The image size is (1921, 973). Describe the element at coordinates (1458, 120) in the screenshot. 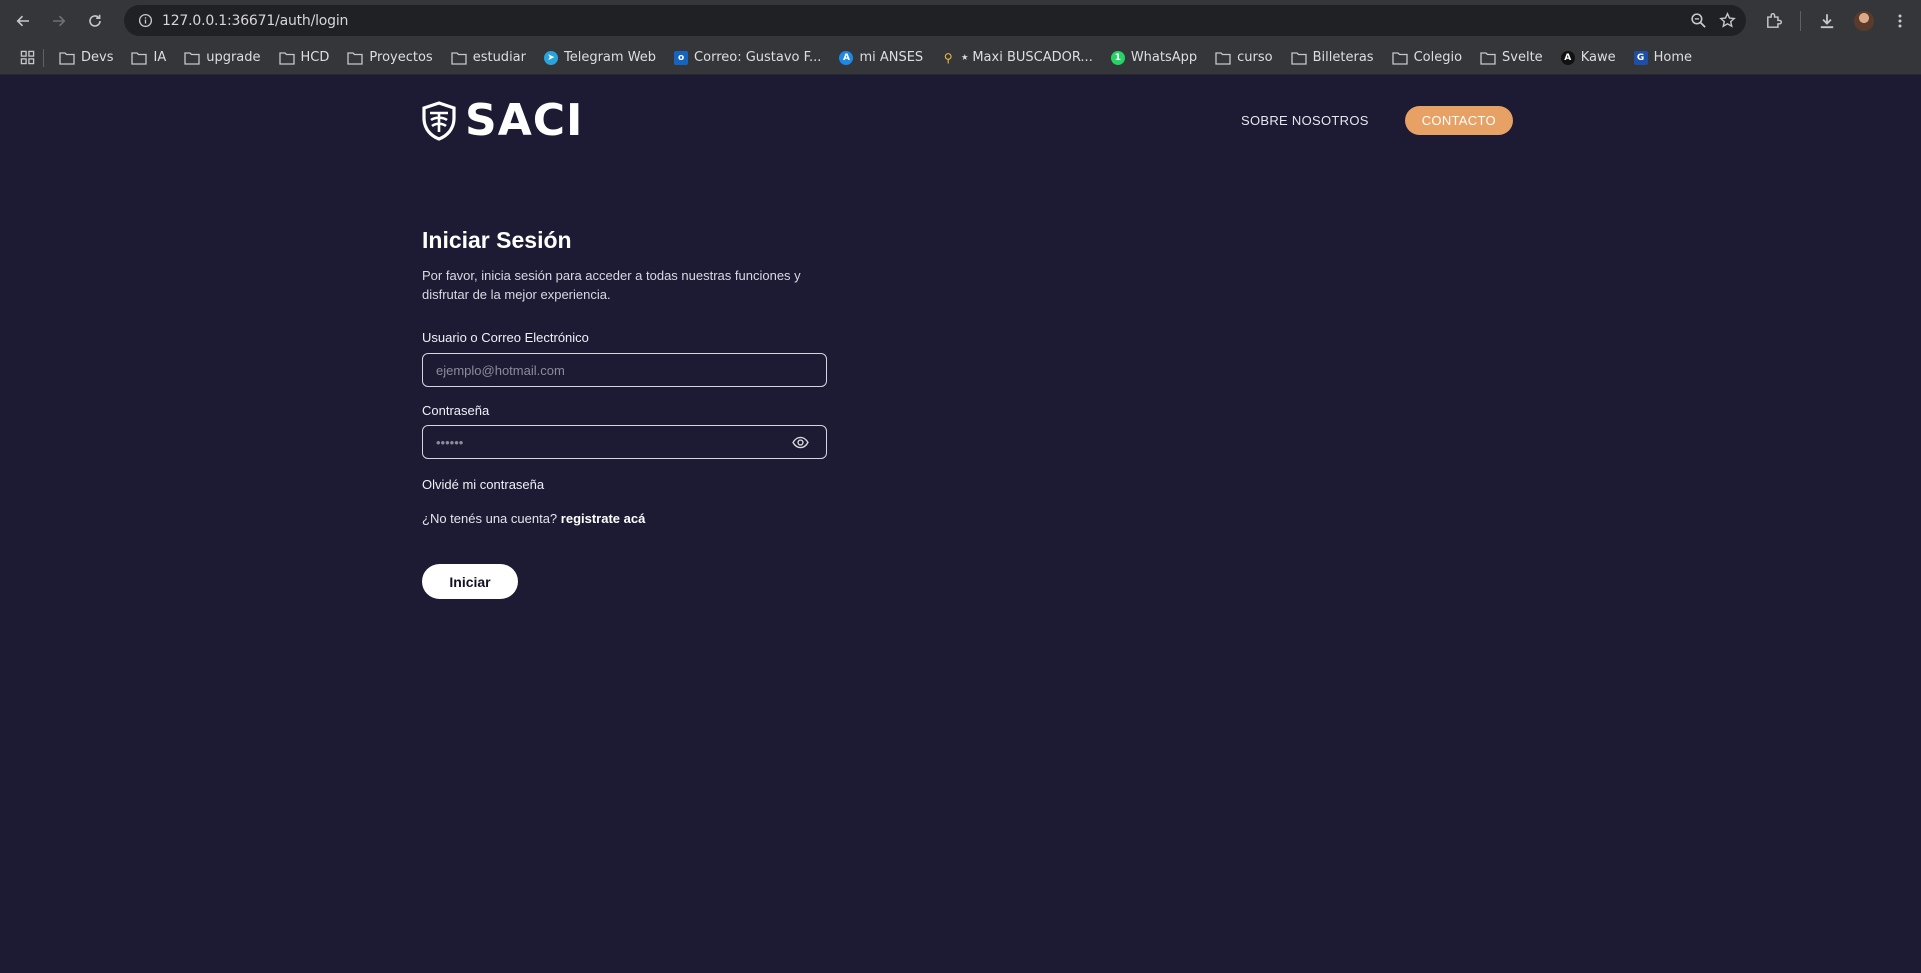

I see `contact-button: CONTACTO` at that location.